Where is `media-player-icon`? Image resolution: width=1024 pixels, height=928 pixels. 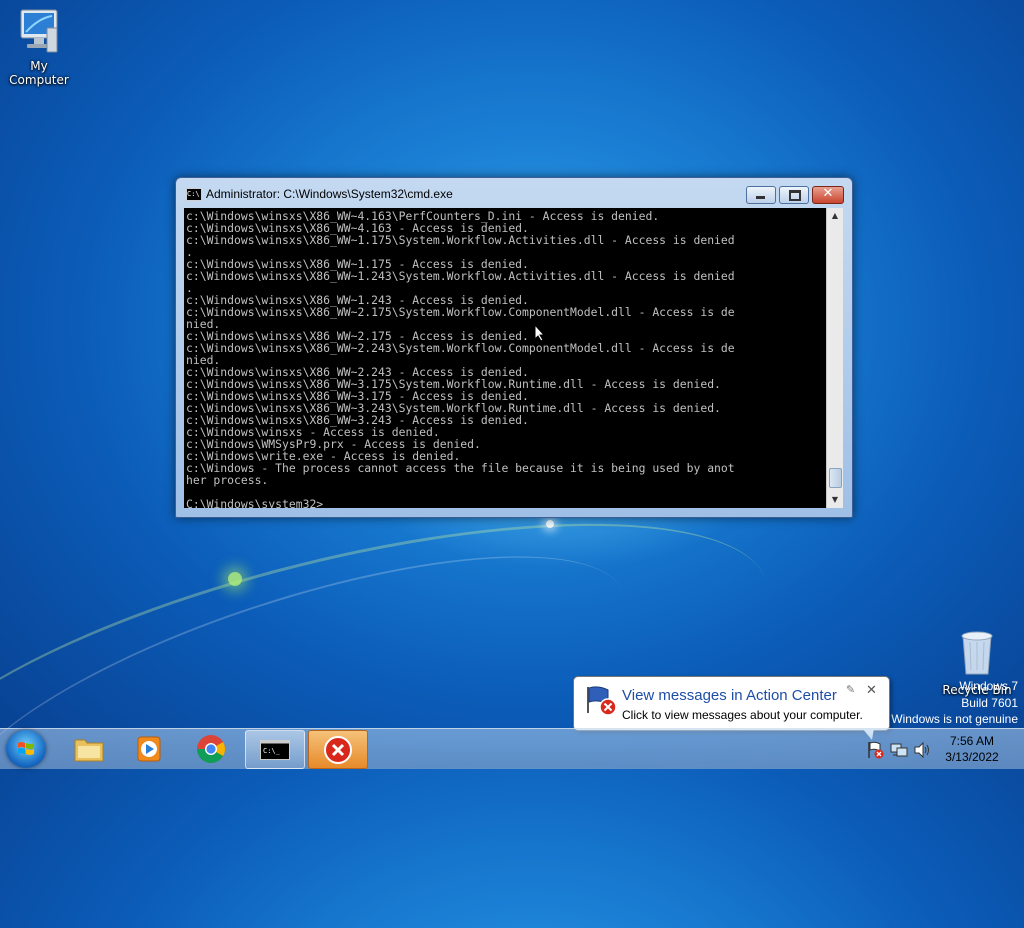 media-player-icon is located at coordinates (149, 749).